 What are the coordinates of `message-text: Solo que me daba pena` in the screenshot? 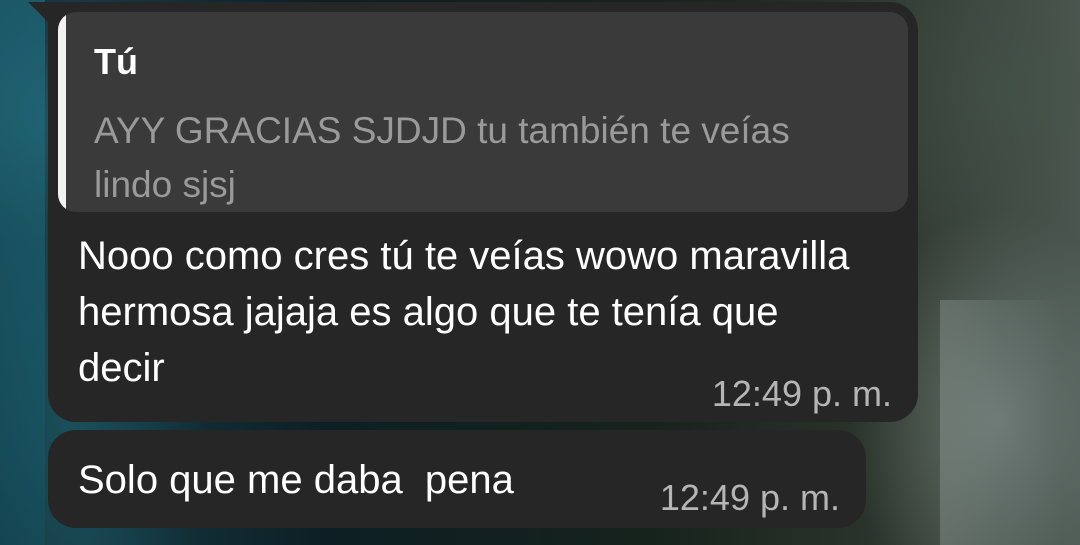 It's located at (296, 480).